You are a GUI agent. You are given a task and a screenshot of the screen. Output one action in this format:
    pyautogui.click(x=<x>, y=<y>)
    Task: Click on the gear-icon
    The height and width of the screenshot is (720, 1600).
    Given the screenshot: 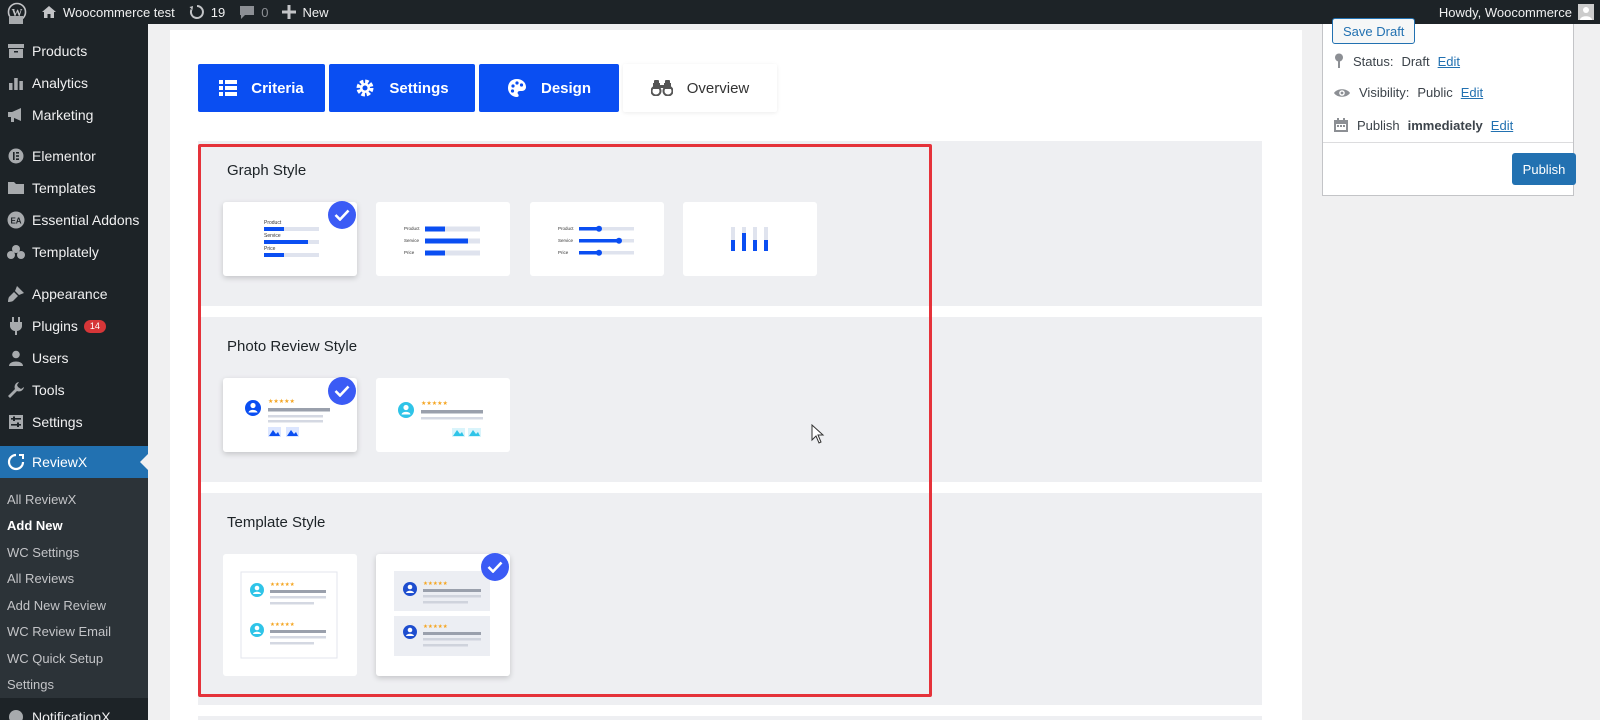 What is the action you would take?
    pyautogui.click(x=365, y=88)
    